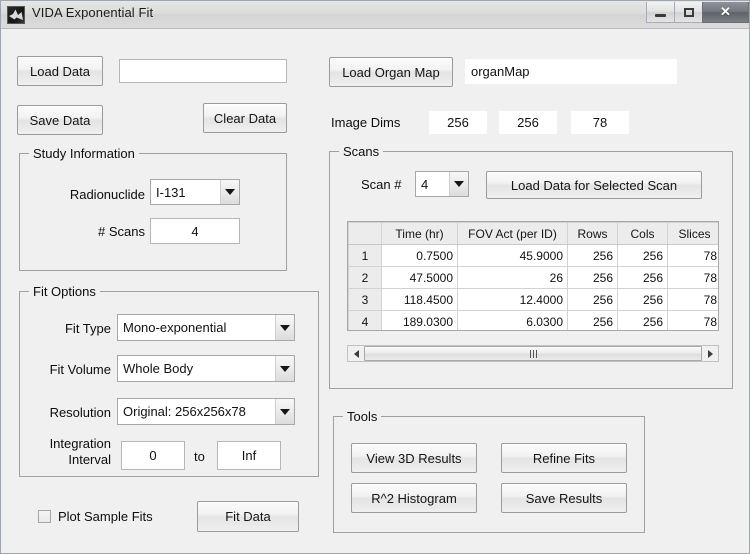  Describe the element at coordinates (419, 255) in the screenshot. I see `cell-time: 0.7500` at that location.